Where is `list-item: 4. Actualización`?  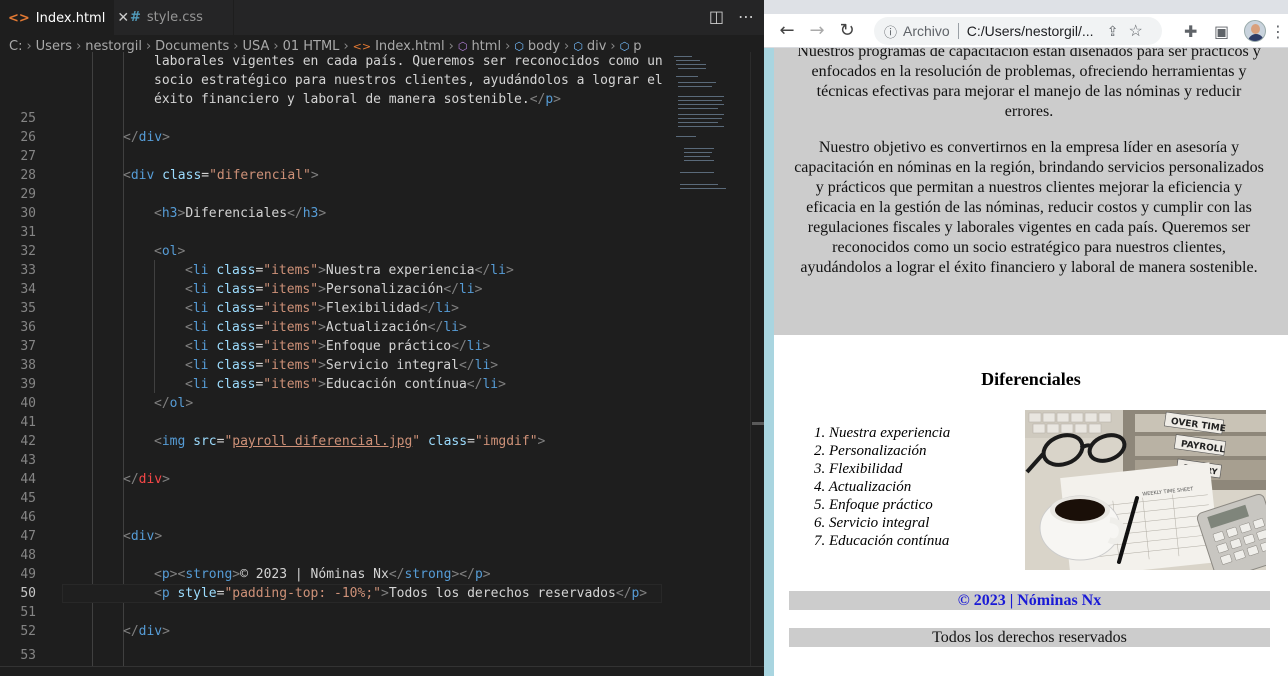 list-item: 4. Actualización is located at coordinates (863, 487).